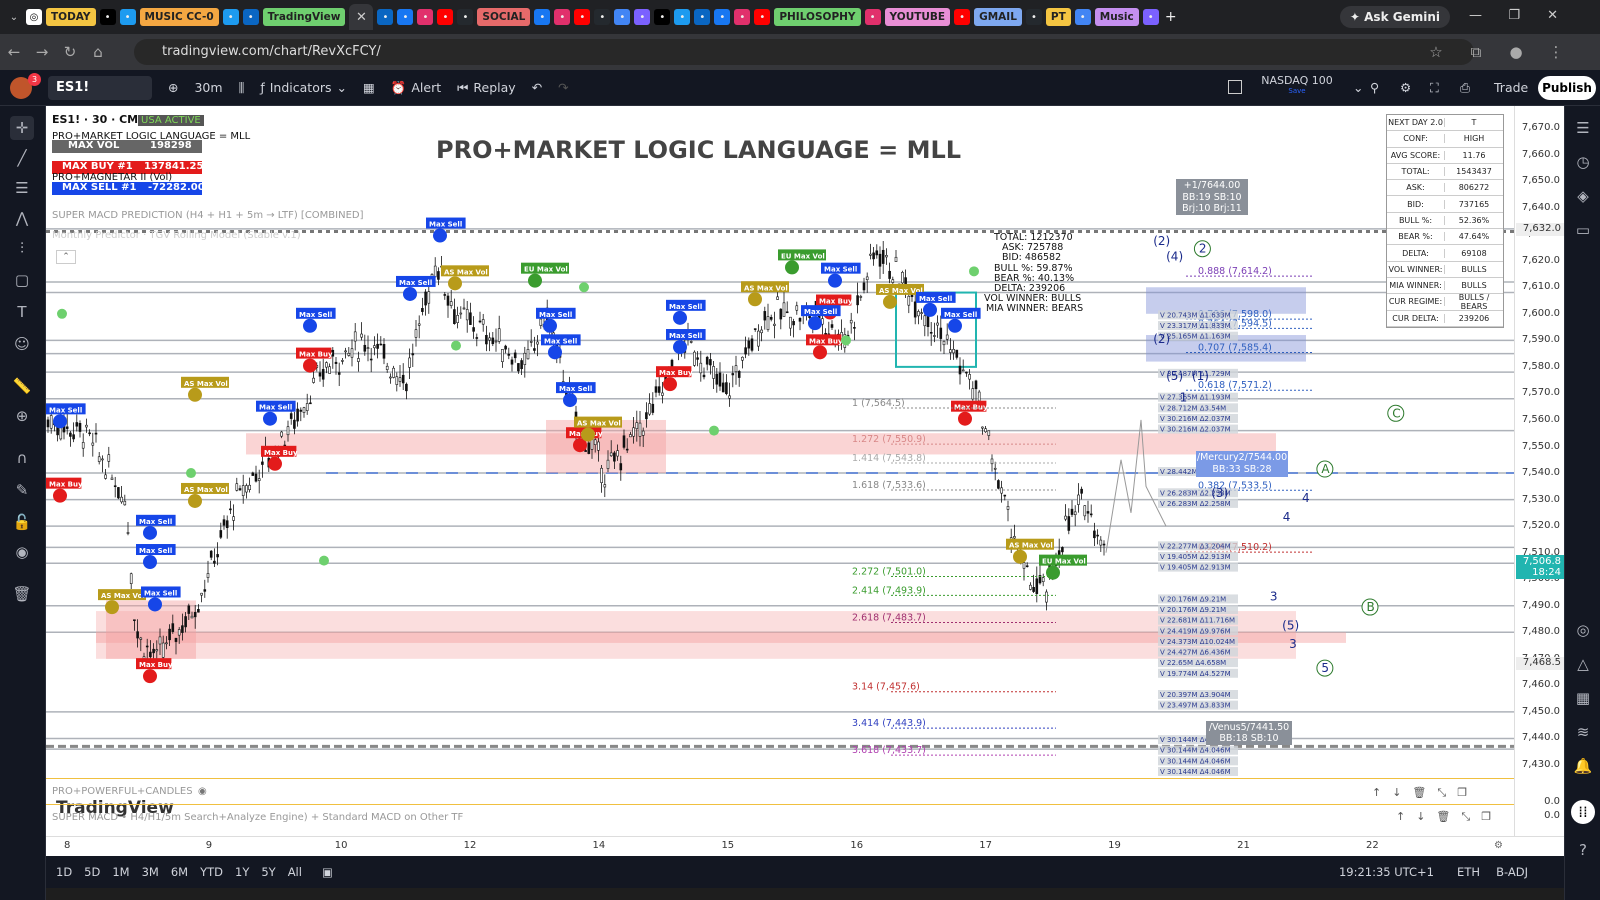 The image size is (1600, 900). What do you see at coordinates (22, 416) in the screenshot?
I see `zoom-icon: ⊕` at bounding box center [22, 416].